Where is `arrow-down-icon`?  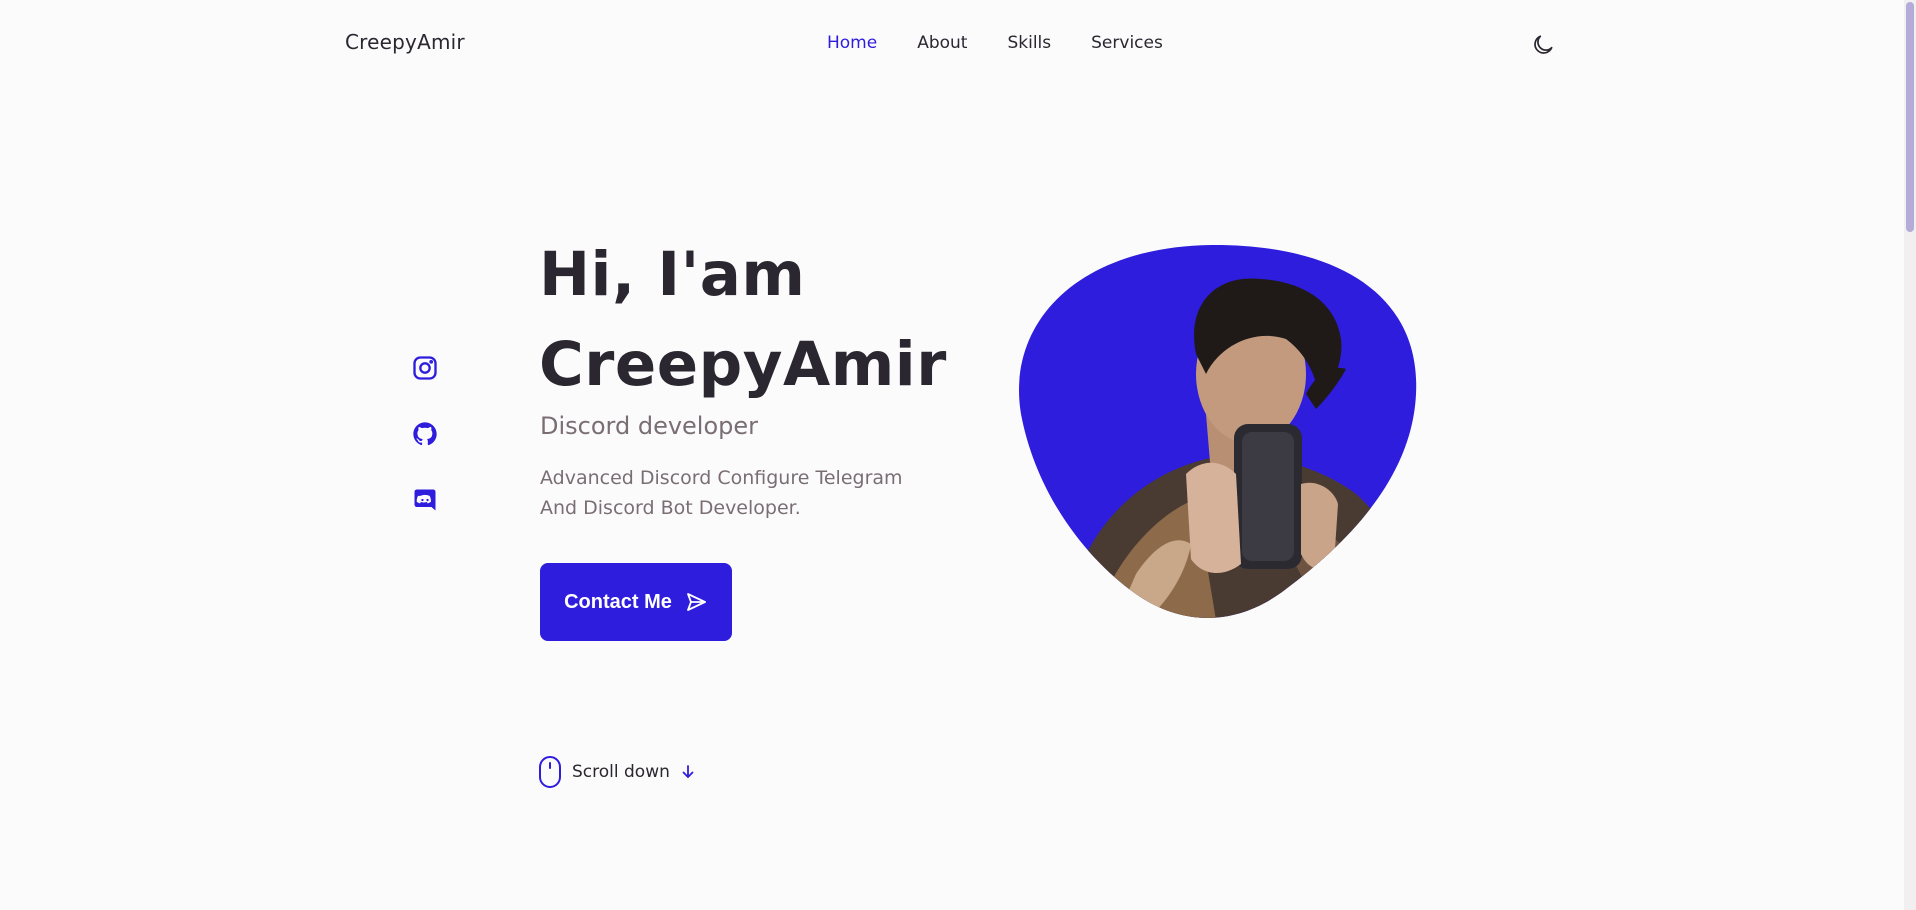 arrow-down-icon is located at coordinates (688, 771).